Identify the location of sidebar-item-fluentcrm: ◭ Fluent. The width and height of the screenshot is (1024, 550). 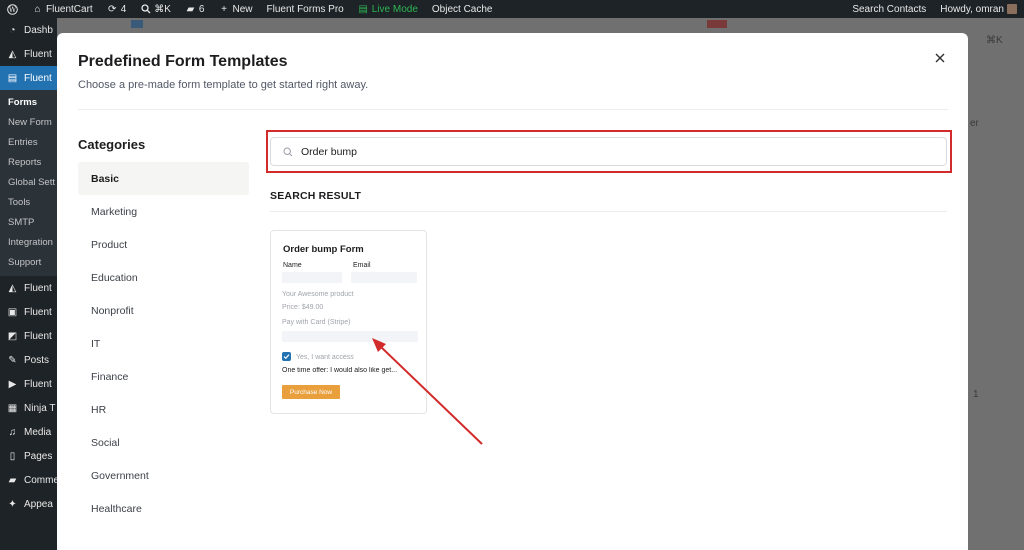
(28, 288).